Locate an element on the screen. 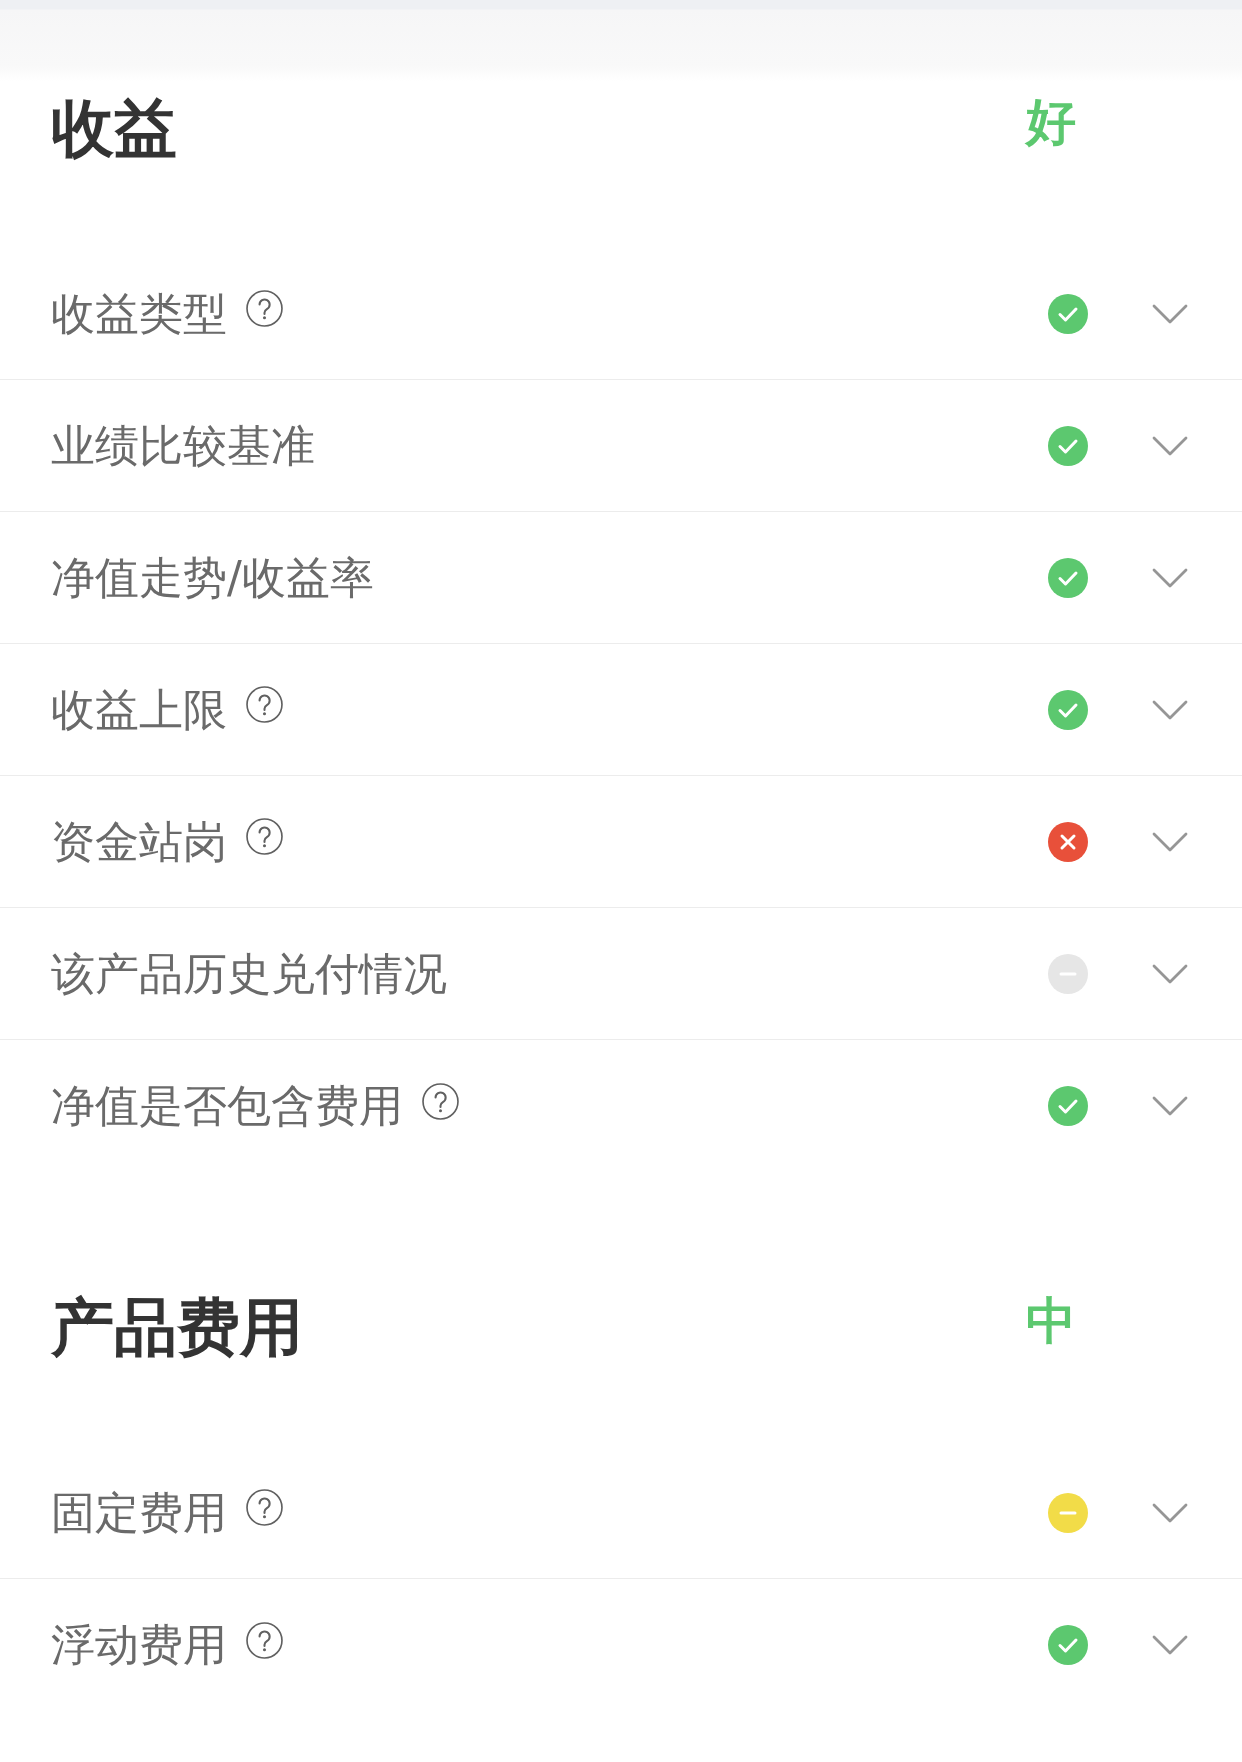 This screenshot has height=1762, width=1242. row-label: 净值是否包含费用 is located at coordinates (227, 1106).